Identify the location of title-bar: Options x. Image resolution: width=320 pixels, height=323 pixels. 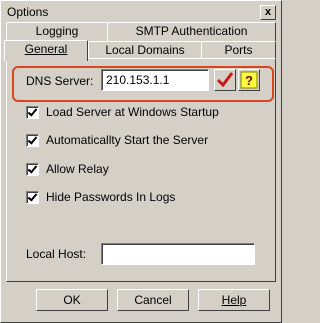
(141, 12).